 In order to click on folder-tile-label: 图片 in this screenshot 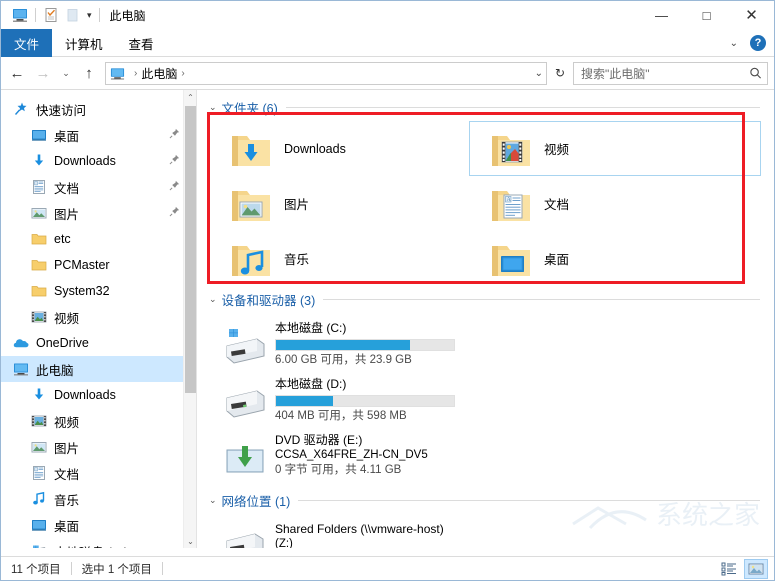, I will do `click(297, 205)`.